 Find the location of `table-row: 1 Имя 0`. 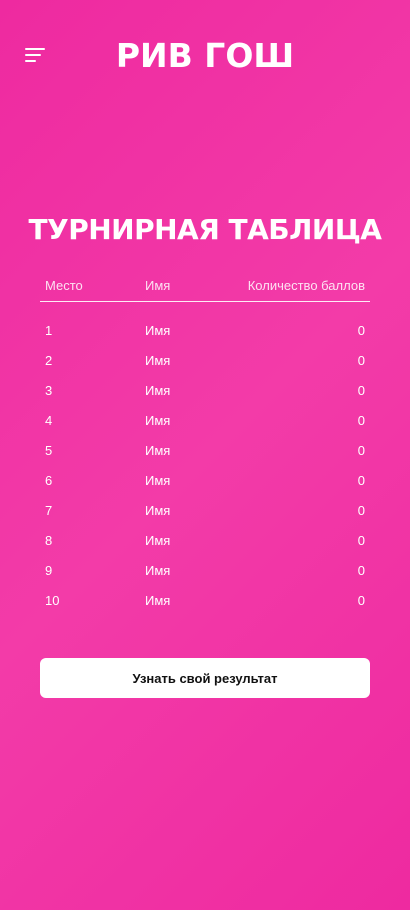

table-row: 1 Имя 0 is located at coordinates (205, 331).